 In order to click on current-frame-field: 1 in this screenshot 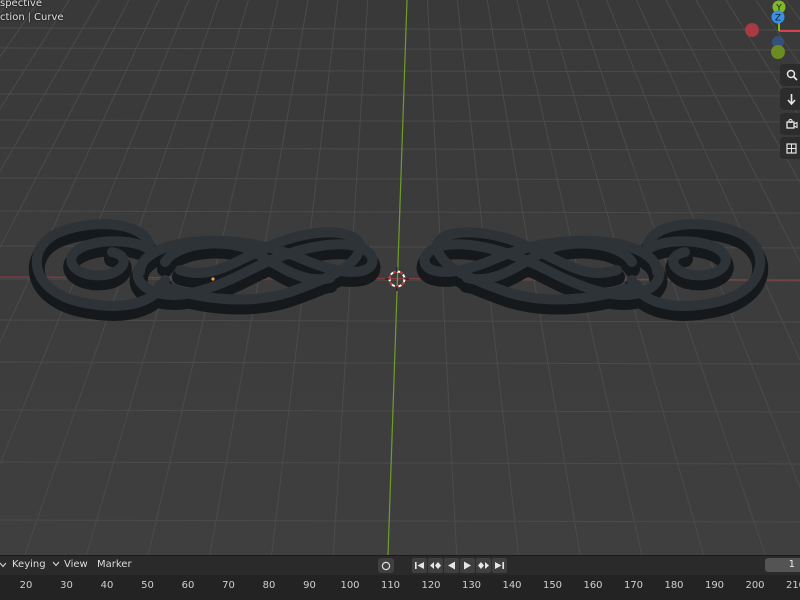, I will do `click(782, 565)`.